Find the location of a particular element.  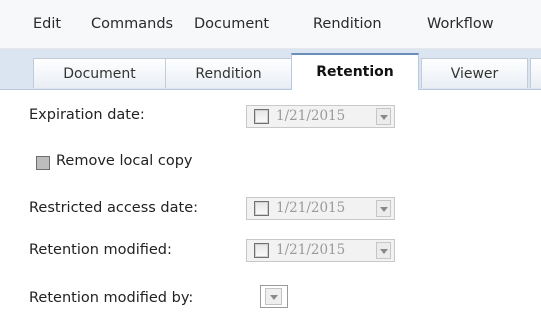

retention-modified-dropdown-button is located at coordinates (383, 250).